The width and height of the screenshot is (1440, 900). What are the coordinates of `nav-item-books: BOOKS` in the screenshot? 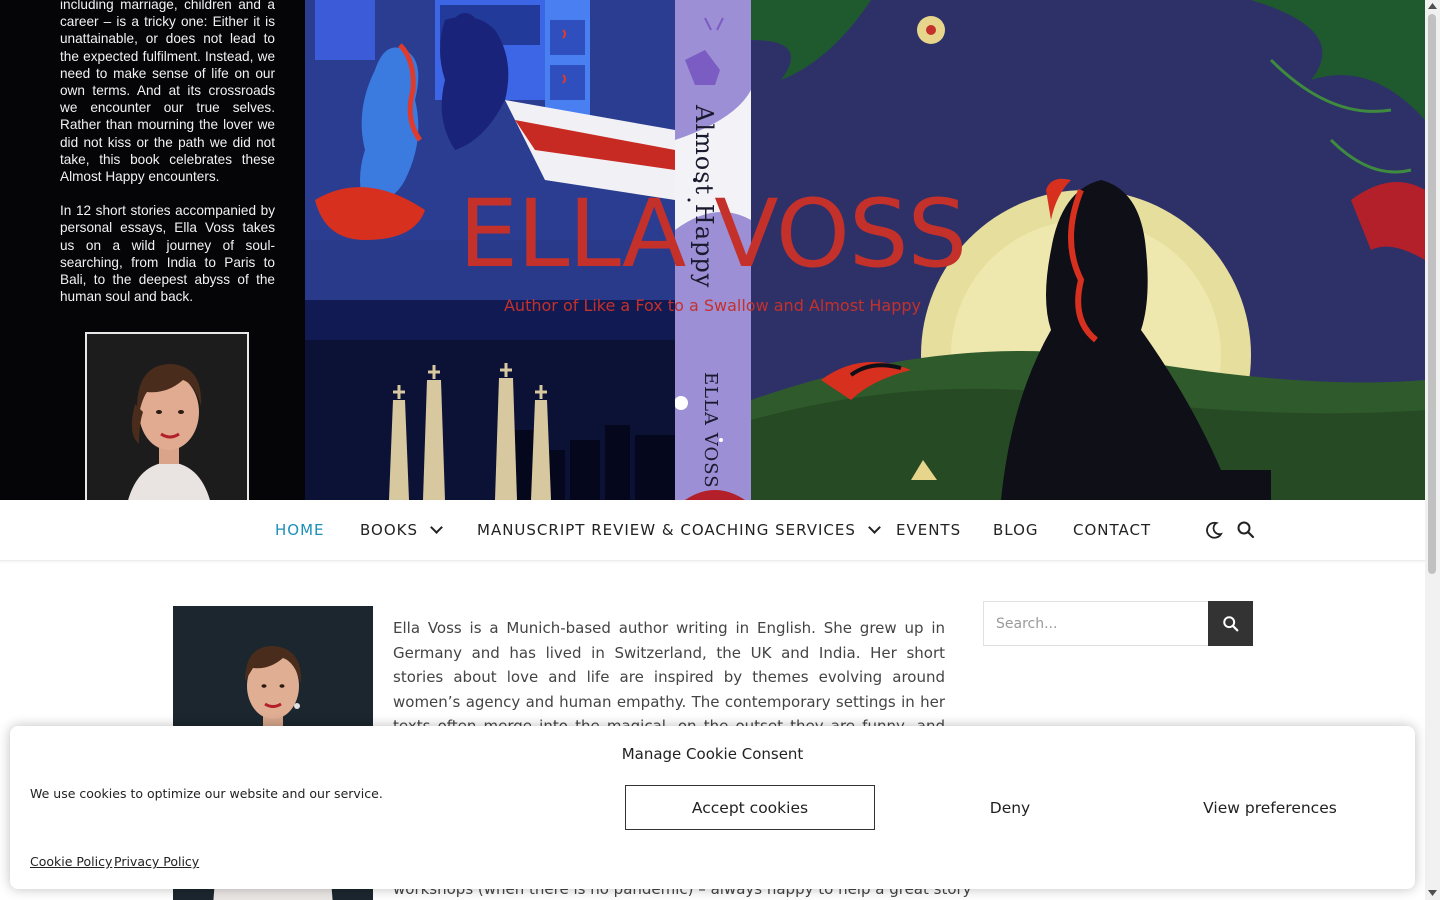 It's located at (401, 530).